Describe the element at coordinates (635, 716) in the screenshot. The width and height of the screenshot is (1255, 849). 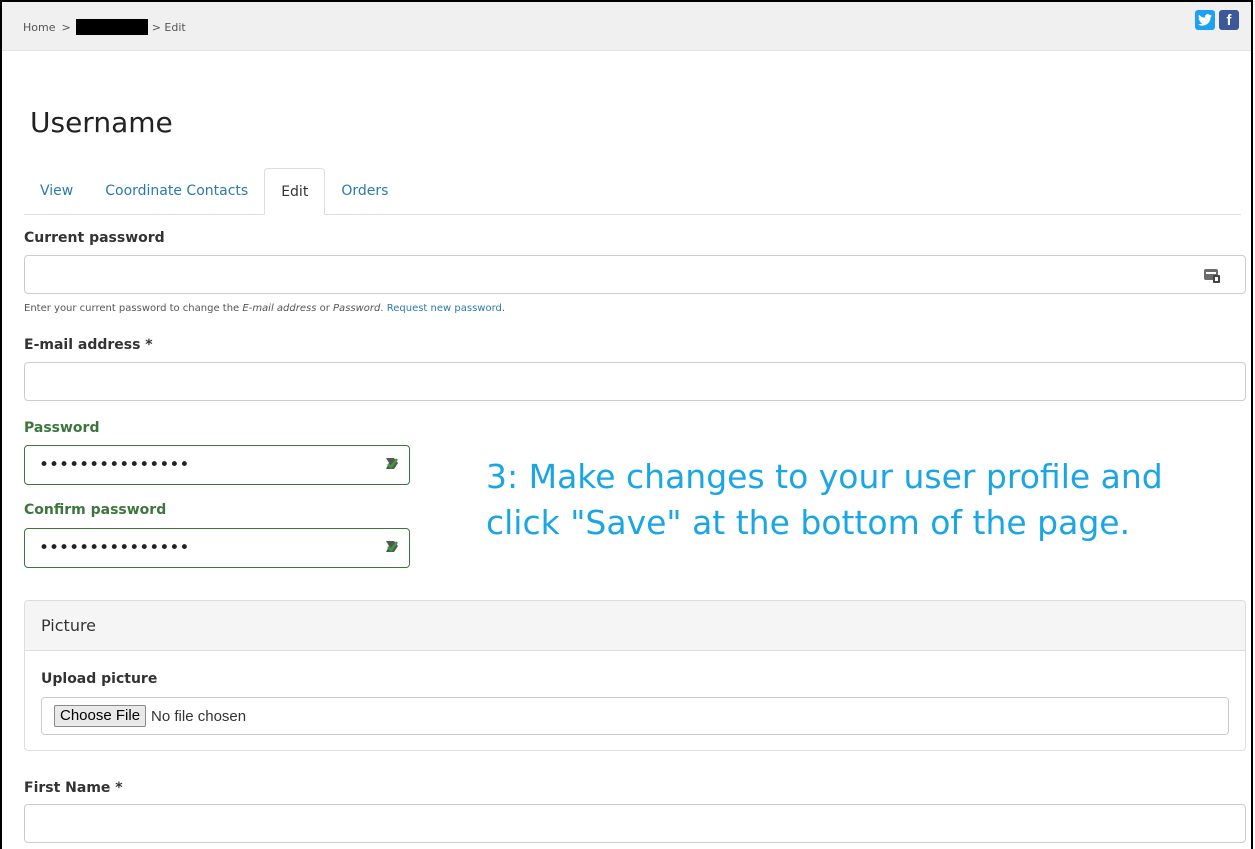
I see `upload-picture-field: Choose File No file chosen` at that location.